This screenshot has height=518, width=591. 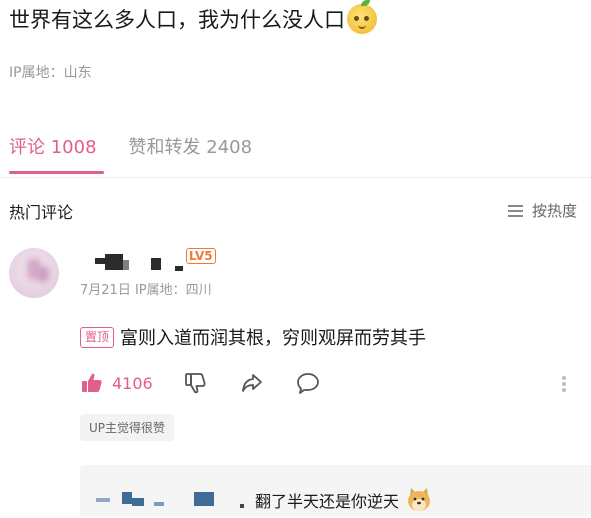 I want to click on doge-icon, so click(x=419, y=500).